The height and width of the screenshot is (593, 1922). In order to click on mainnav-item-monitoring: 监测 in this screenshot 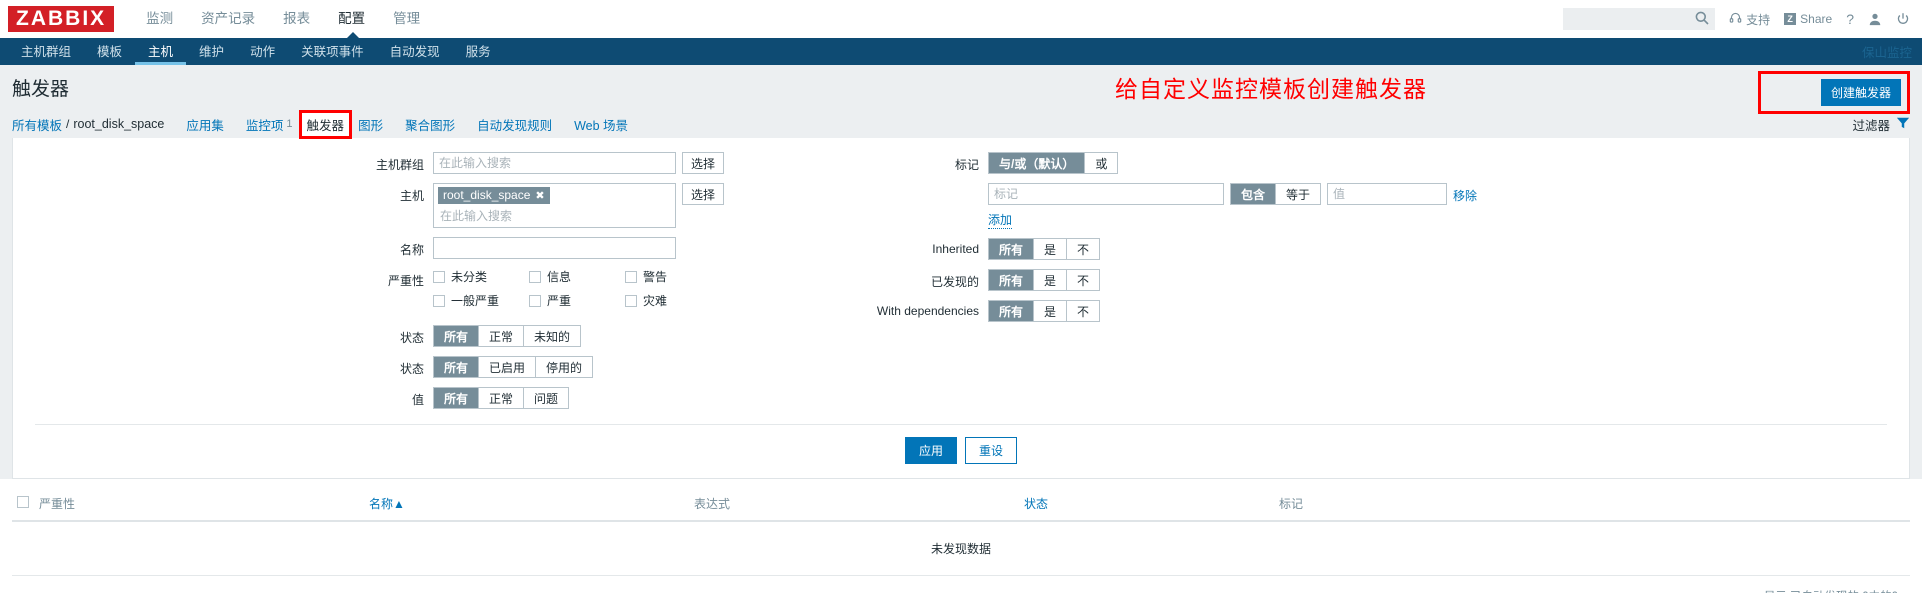, I will do `click(159, 19)`.